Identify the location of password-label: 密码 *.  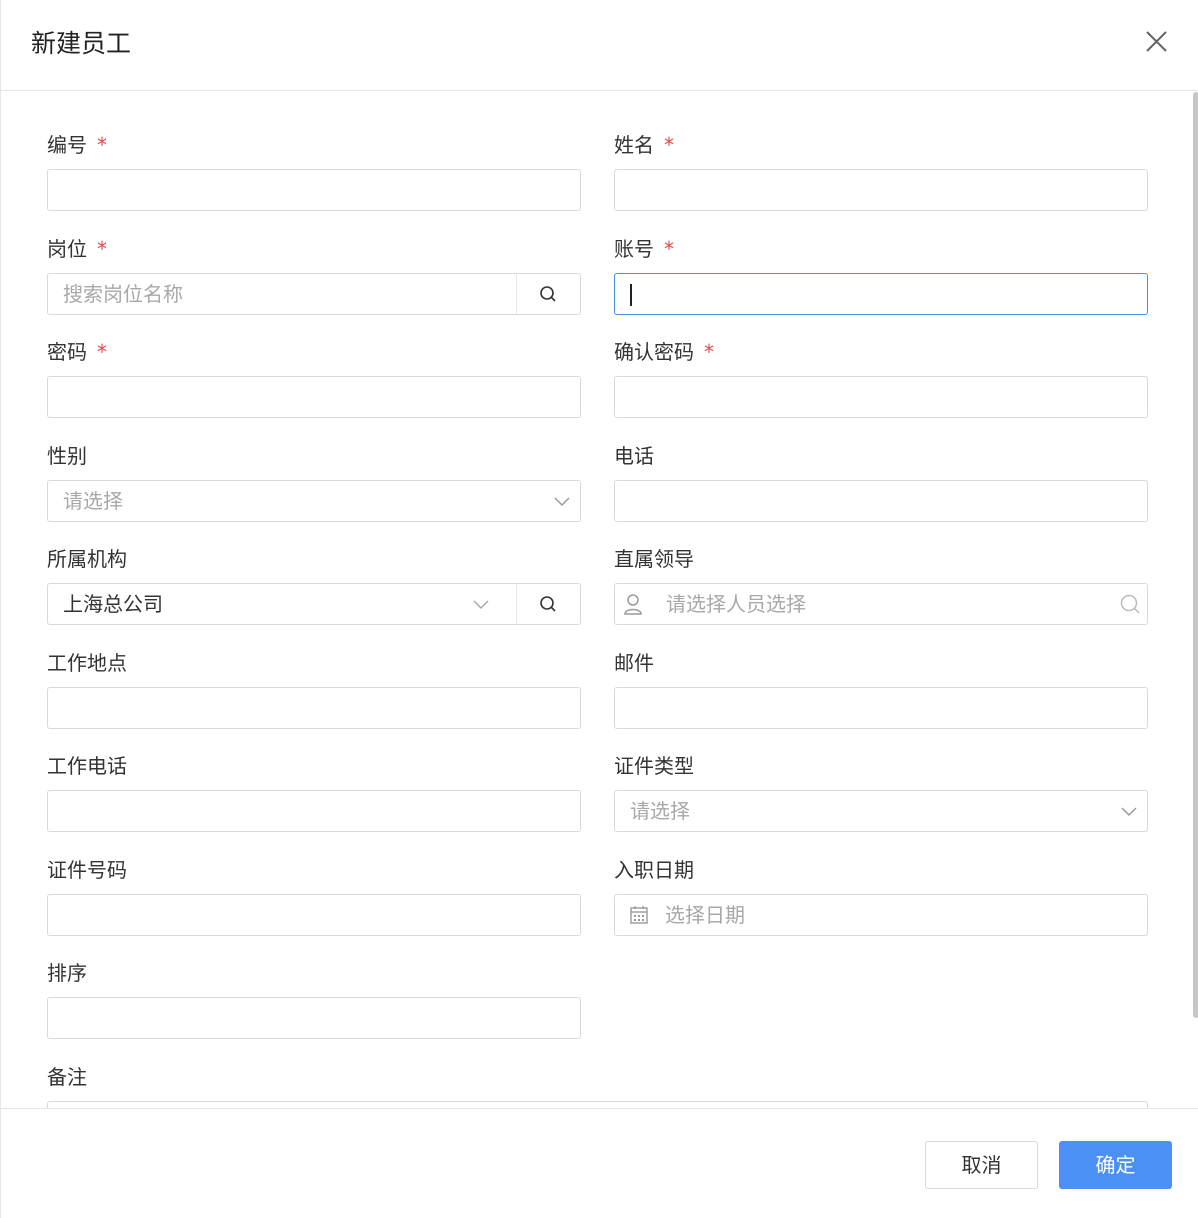
(77, 352).